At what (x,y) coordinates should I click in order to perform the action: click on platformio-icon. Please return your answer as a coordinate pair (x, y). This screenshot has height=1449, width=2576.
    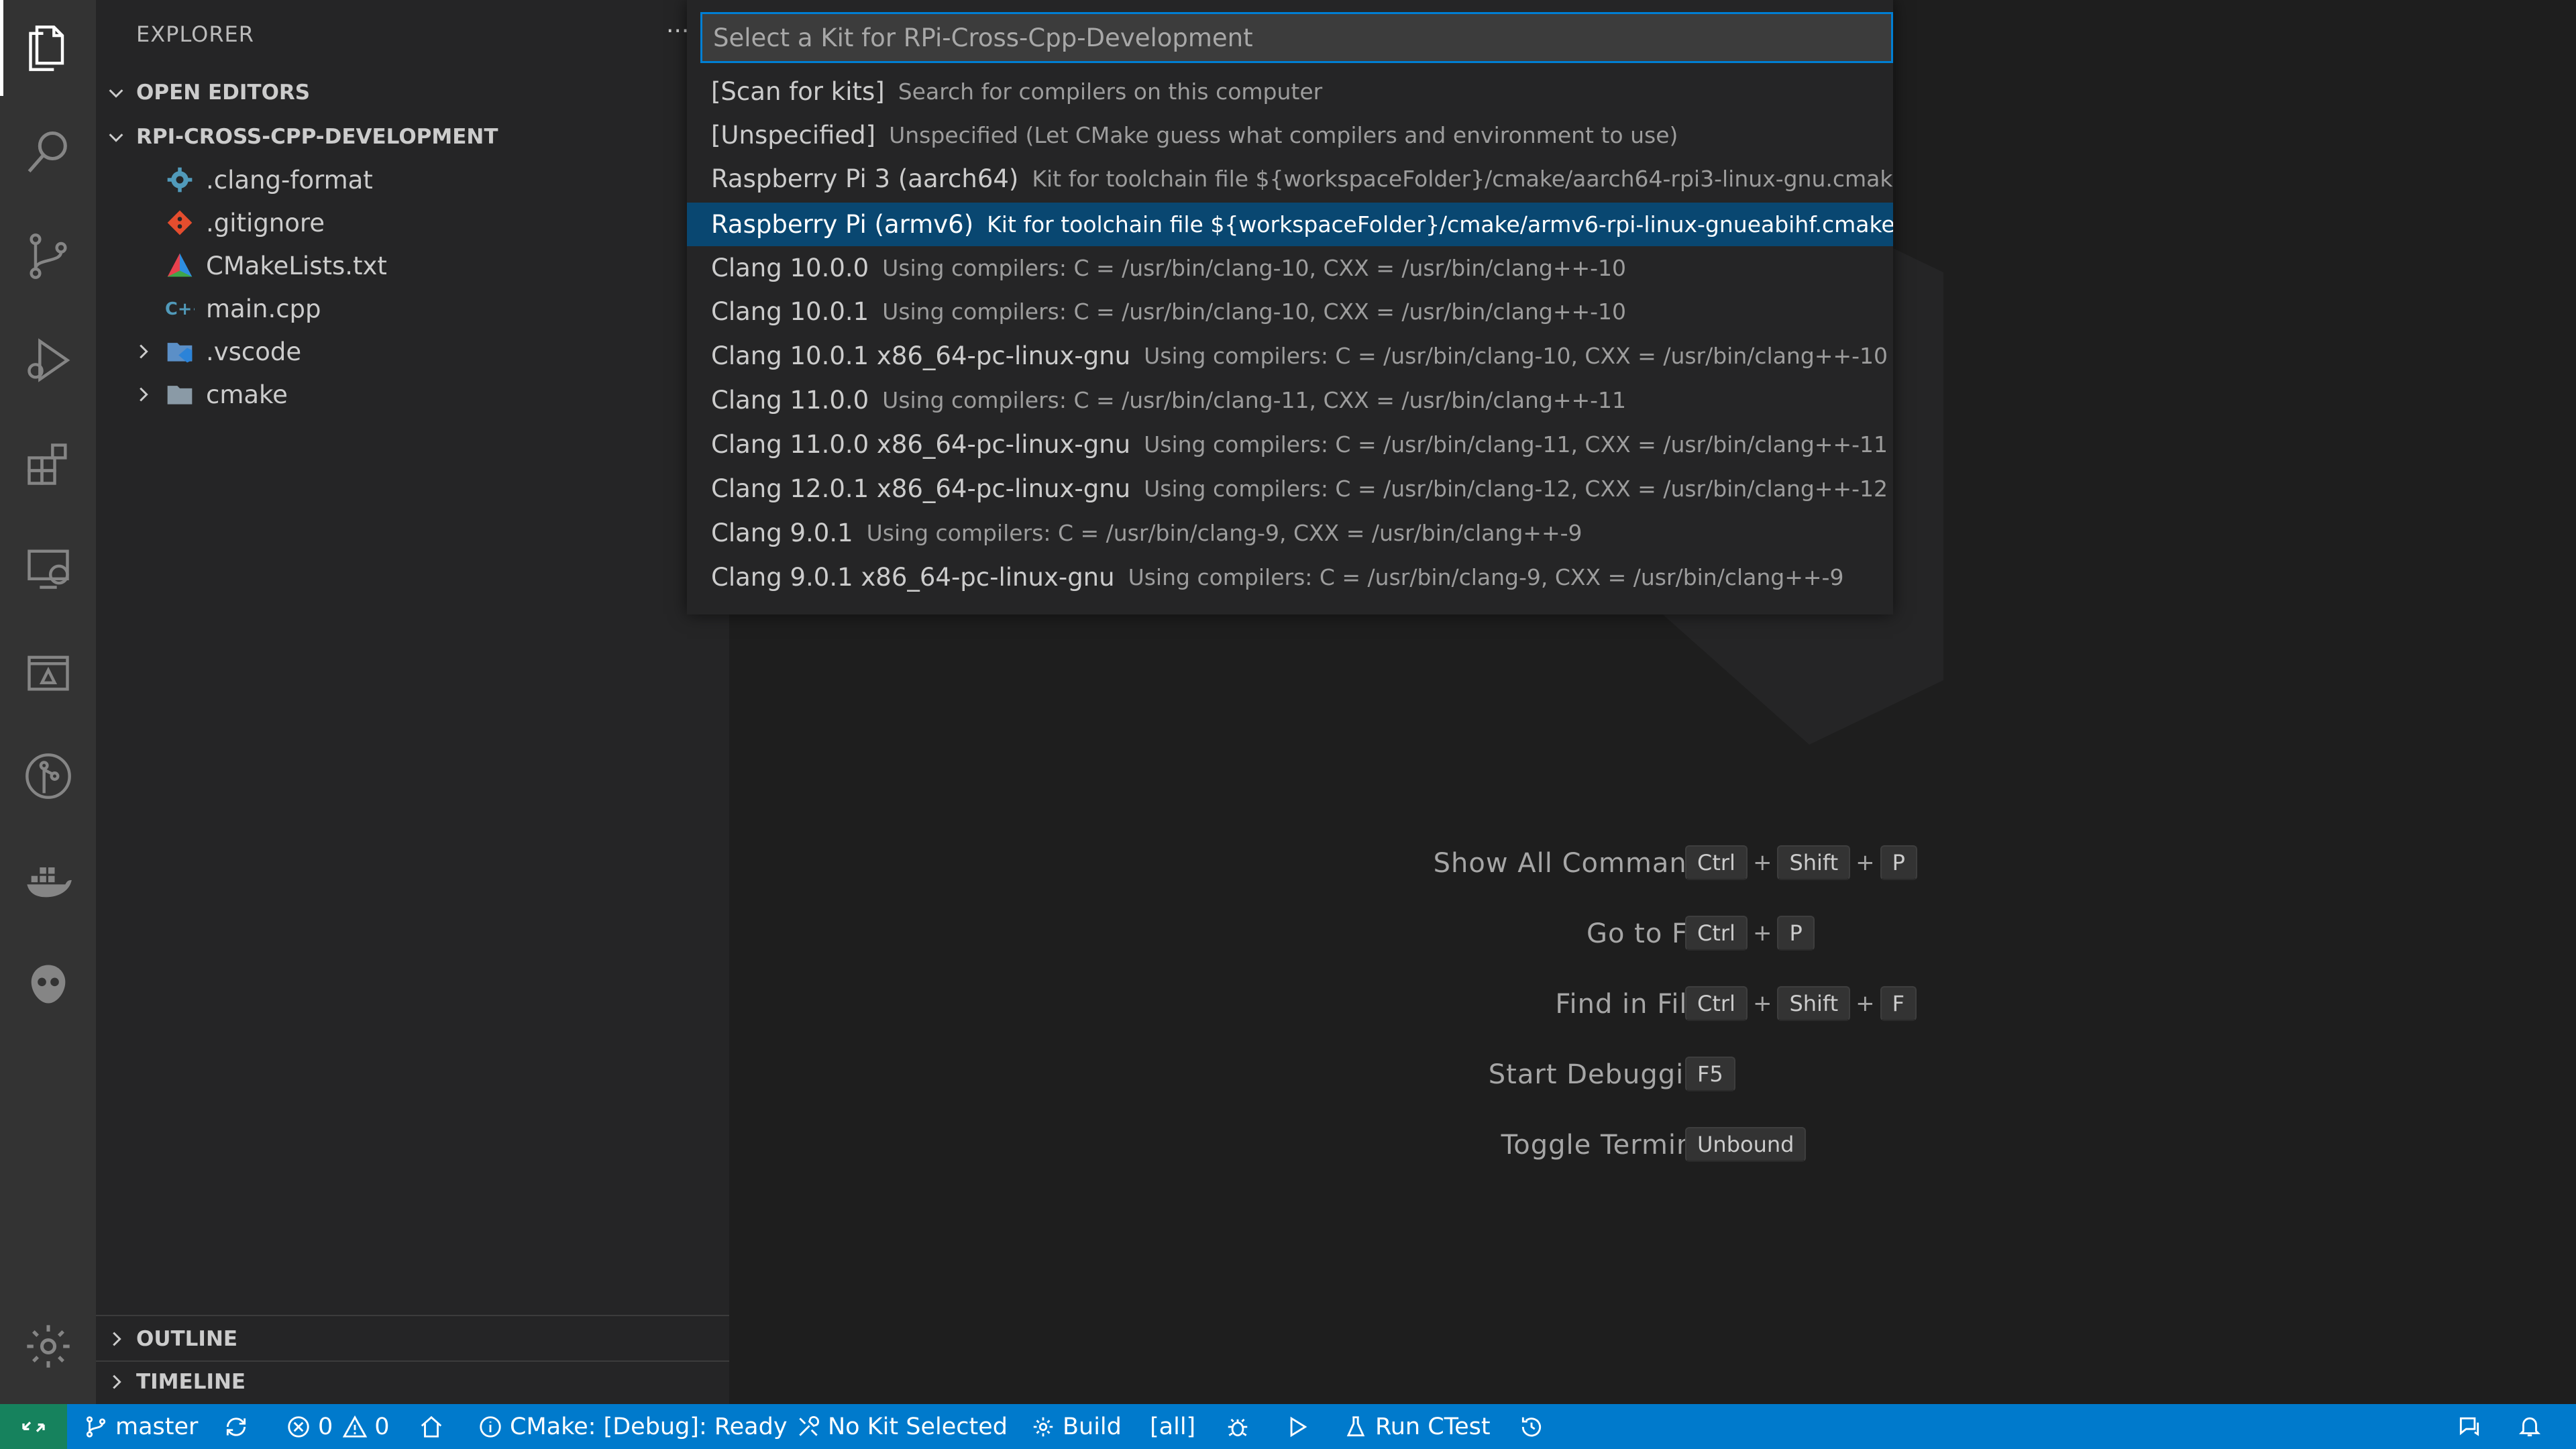
    Looking at the image, I should click on (48, 984).